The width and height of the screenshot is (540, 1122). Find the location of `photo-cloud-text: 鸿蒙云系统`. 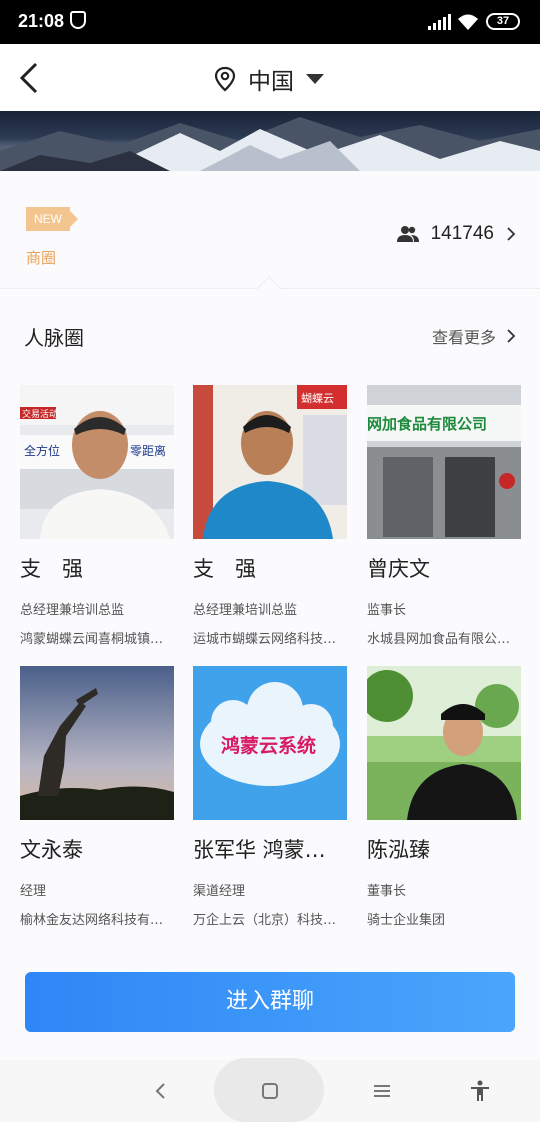

photo-cloud-text: 鸿蒙云系统 is located at coordinates (268, 745).